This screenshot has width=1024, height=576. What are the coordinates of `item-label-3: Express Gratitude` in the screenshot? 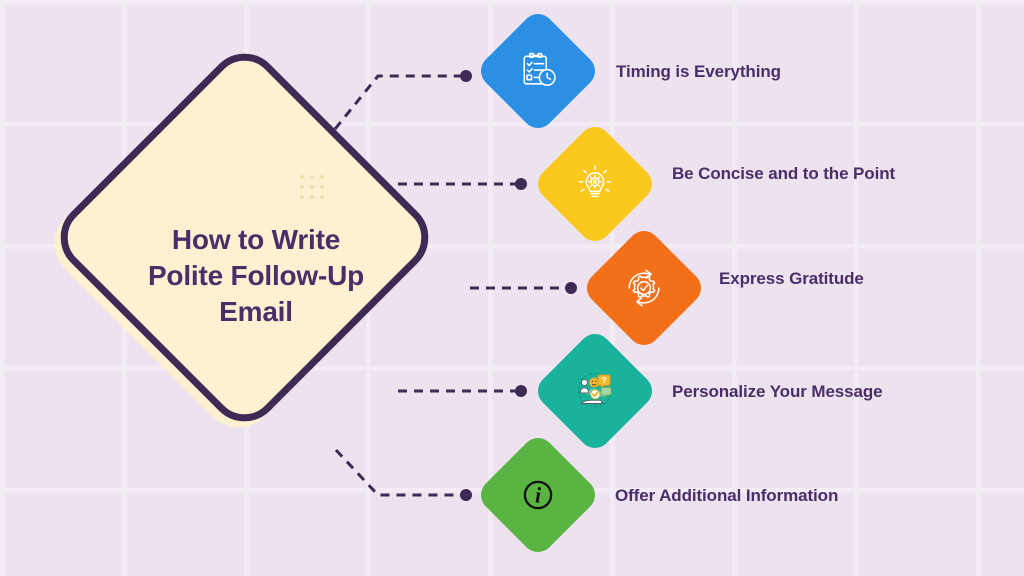 It's located at (791, 278).